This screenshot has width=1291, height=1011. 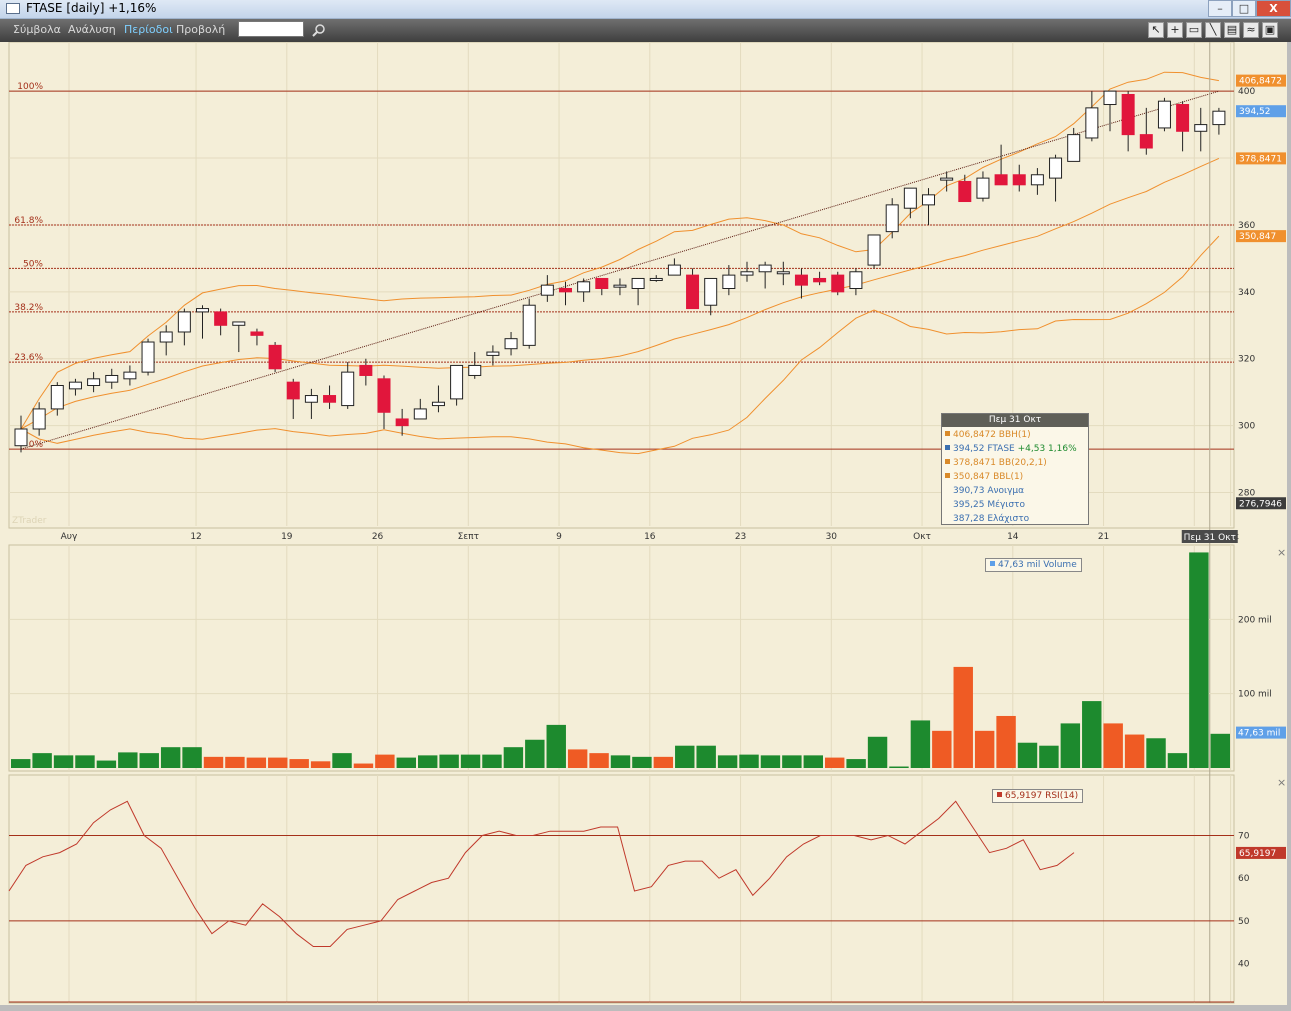 I want to click on rectangle-icon: ▭, so click(x=1194, y=30).